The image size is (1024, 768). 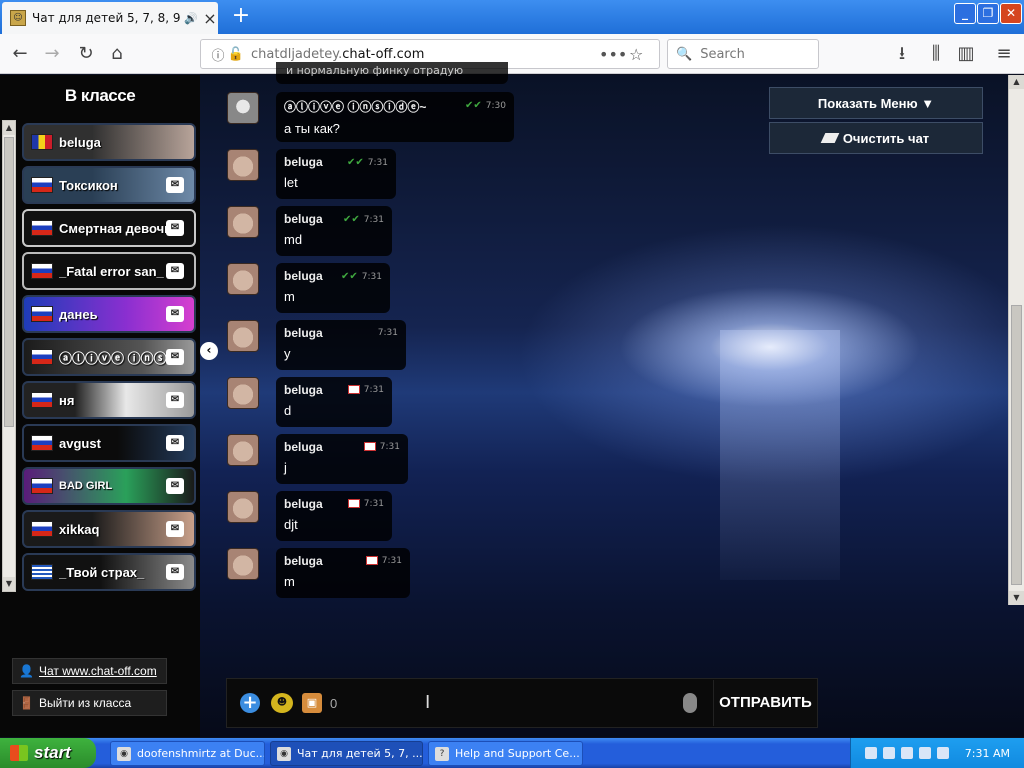 What do you see at coordinates (109, 314) in the screenshot?
I see `user-item: данeь ✉` at bounding box center [109, 314].